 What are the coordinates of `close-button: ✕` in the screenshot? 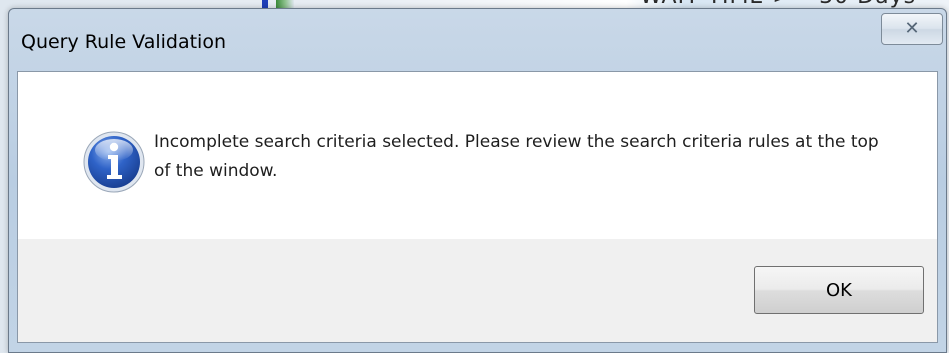 It's located at (912, 29).